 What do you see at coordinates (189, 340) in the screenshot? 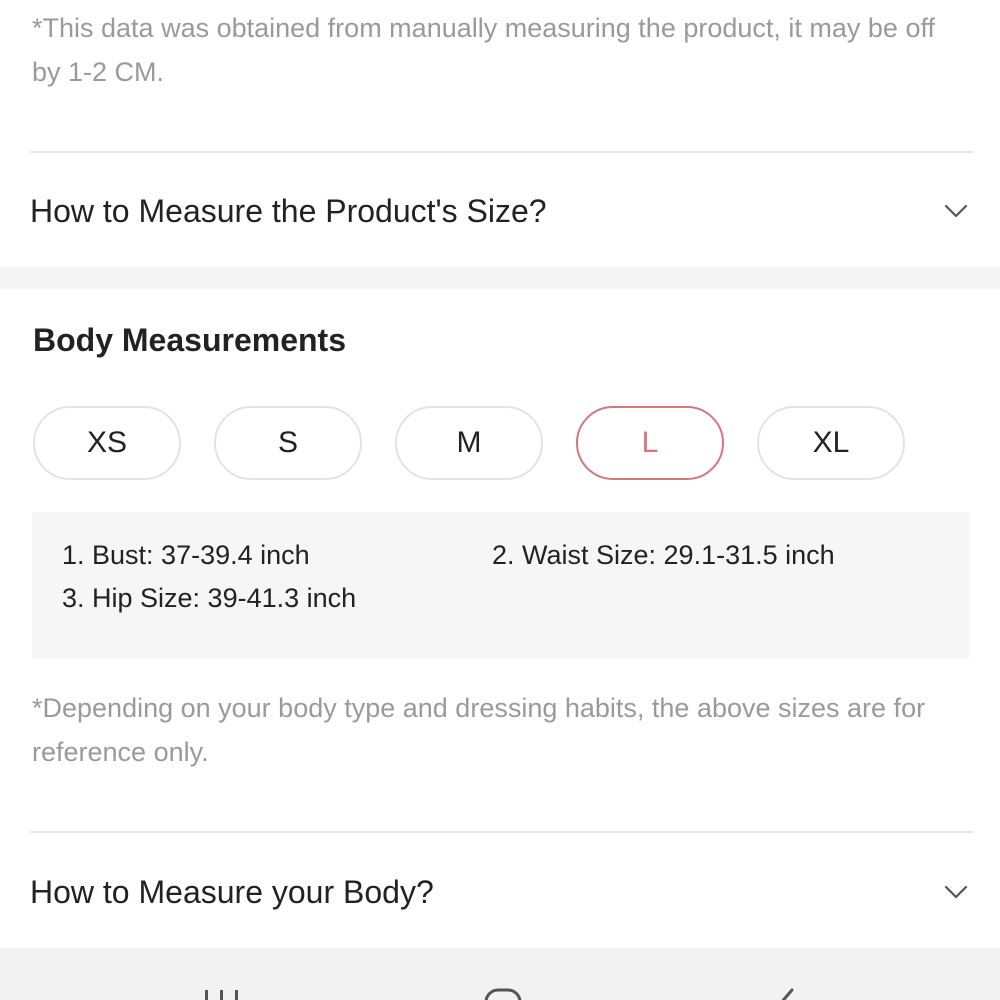
I see `body-measurements-title: Body Measurements` at bounding box center [189, 340].